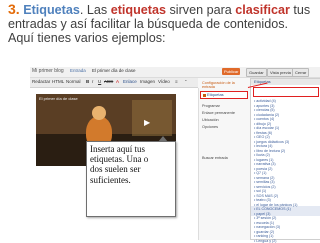 Image resolution: width=320 pixels, height=243 pixels. I want to click on italic-button: I, so click(92, 81).